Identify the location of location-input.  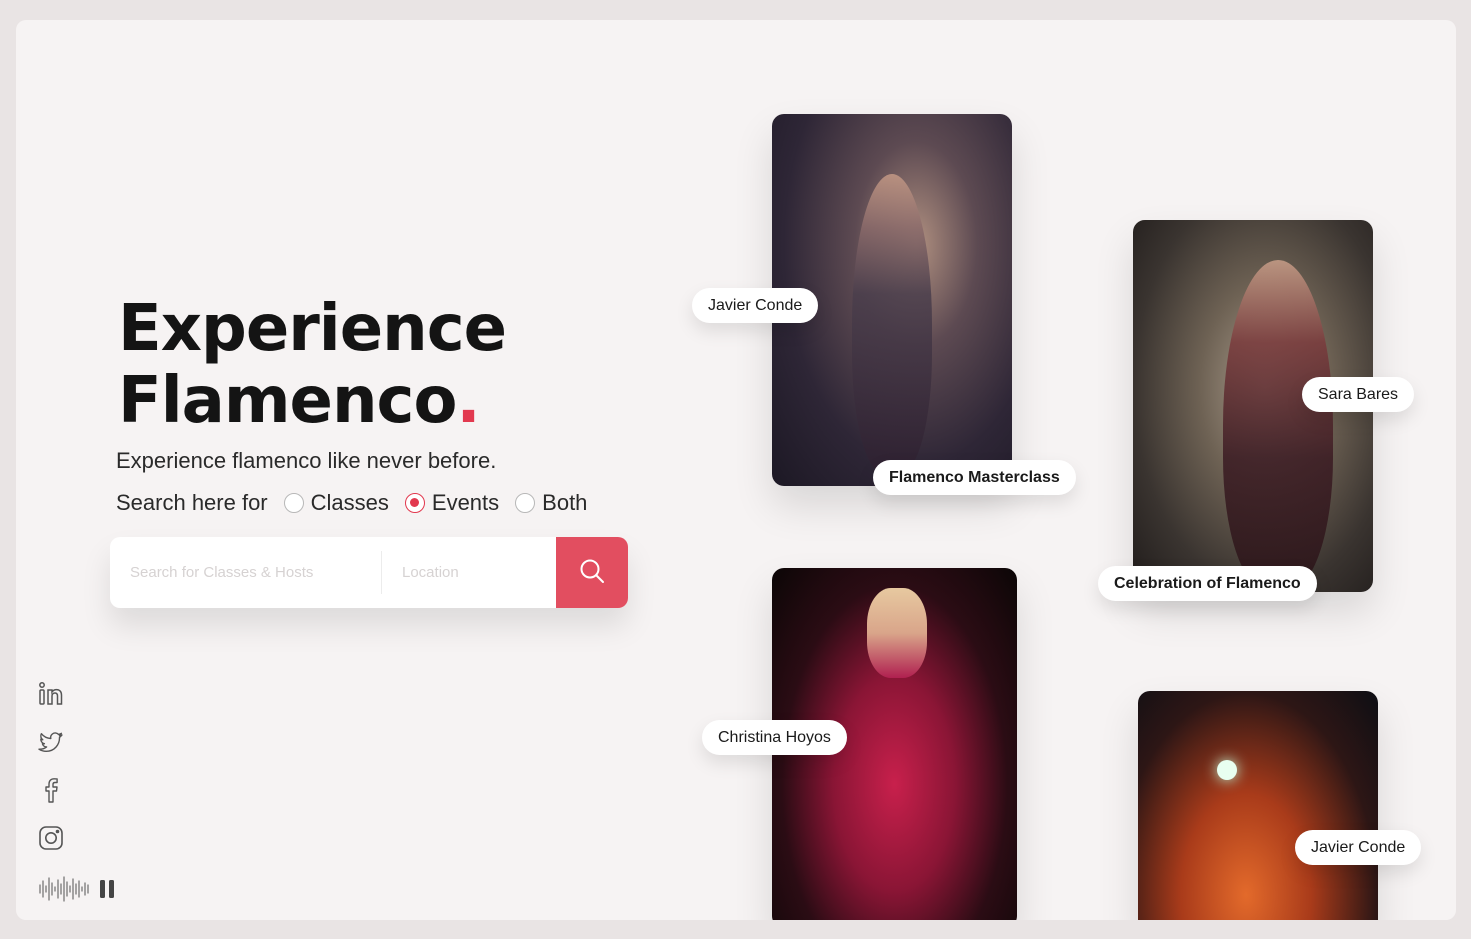
(469, 572).